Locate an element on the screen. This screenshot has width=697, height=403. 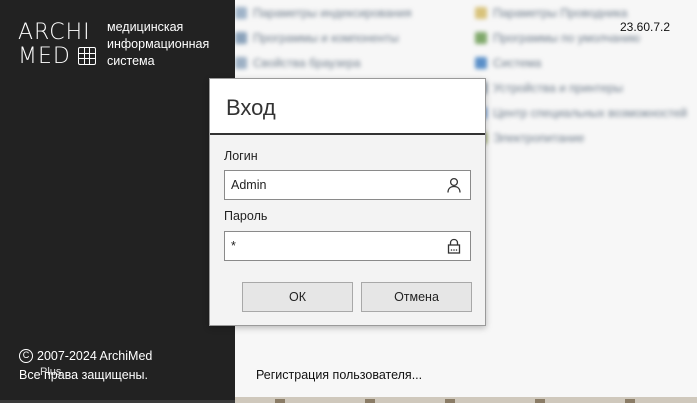
tagline-line: медицинская is located at coordinates (145, 27).